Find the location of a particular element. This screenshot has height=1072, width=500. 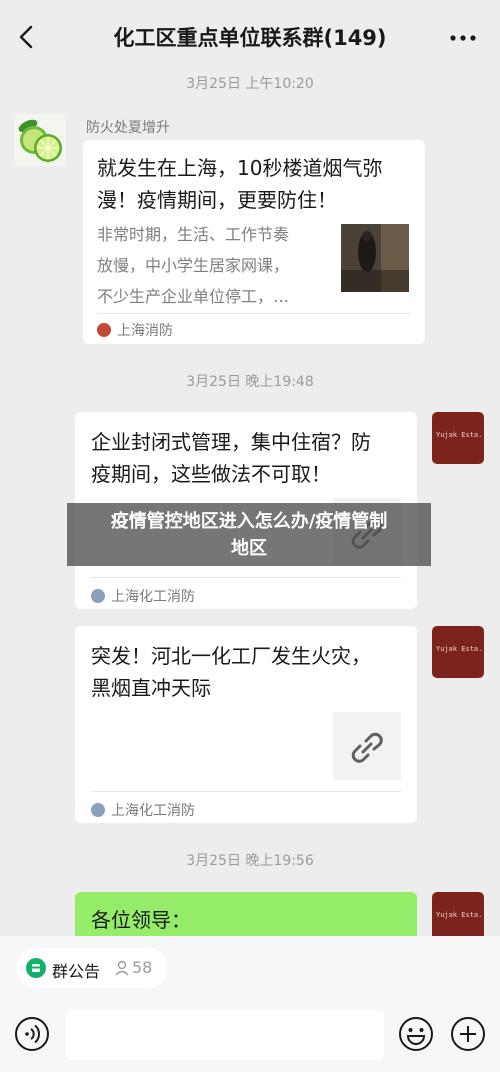

message-timestamp: 3月25日 晚上19:48 is located at coordinates (250, 382).